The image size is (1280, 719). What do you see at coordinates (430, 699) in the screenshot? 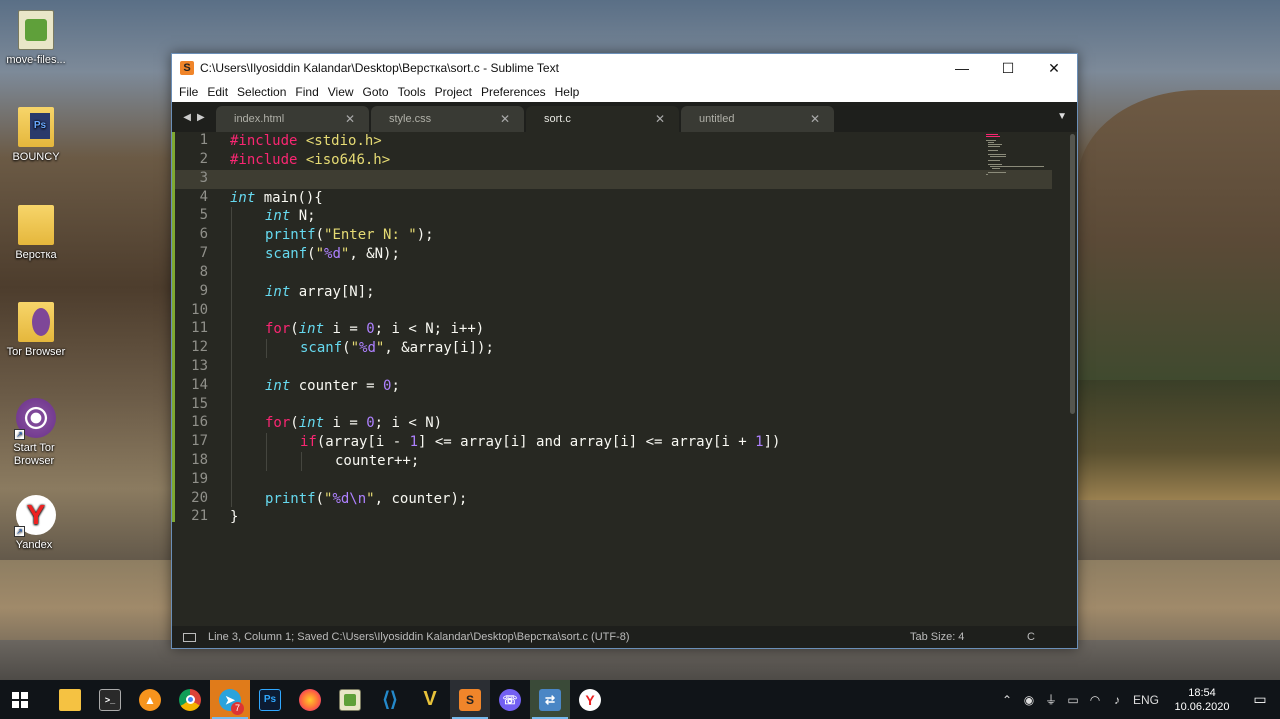
I see `taskbar-vim: V` at bounding box center [430, 699].